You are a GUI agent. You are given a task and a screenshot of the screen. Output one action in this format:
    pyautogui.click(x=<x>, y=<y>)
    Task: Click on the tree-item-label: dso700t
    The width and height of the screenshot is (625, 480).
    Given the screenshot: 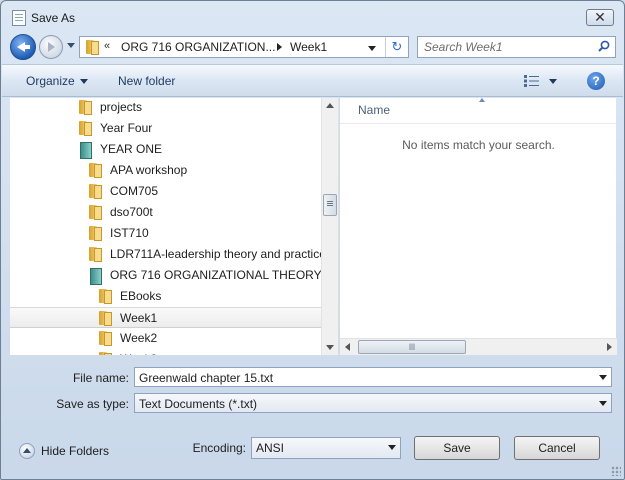 What is the action you would take?
    pyautogui.click(x=131, y=212)
    